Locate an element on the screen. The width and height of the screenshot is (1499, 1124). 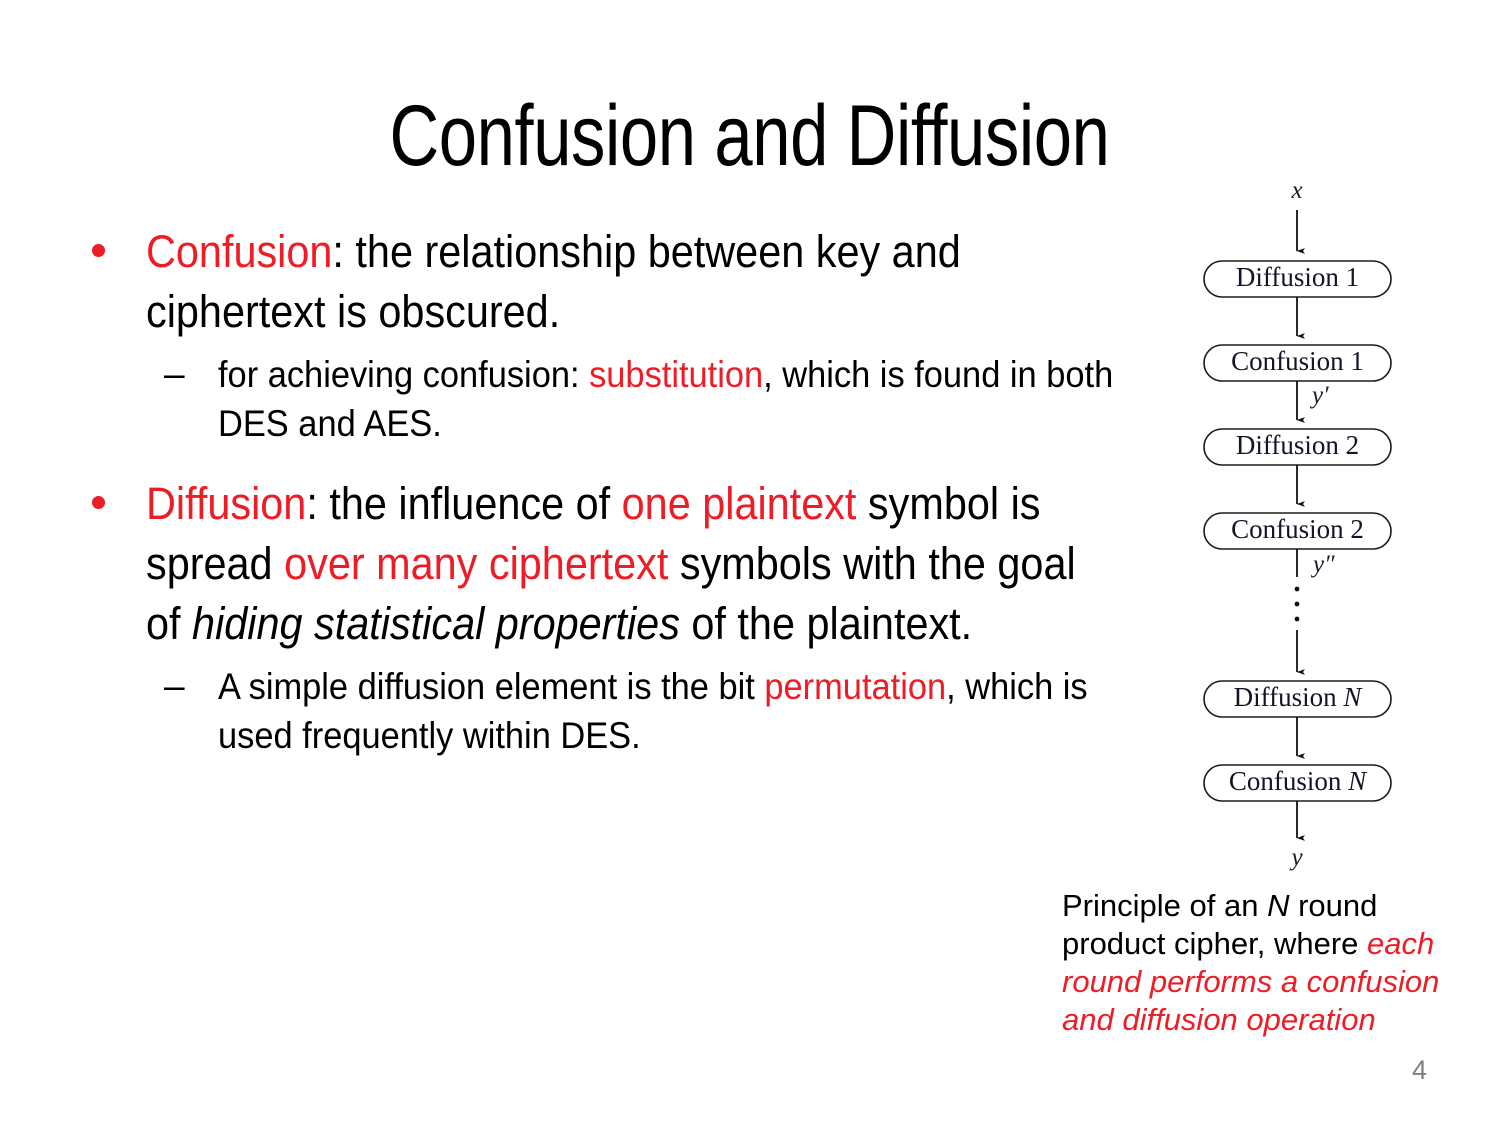
box-diffusion-2-label: Diffusion 2 is located at coordinates (1297, 445).